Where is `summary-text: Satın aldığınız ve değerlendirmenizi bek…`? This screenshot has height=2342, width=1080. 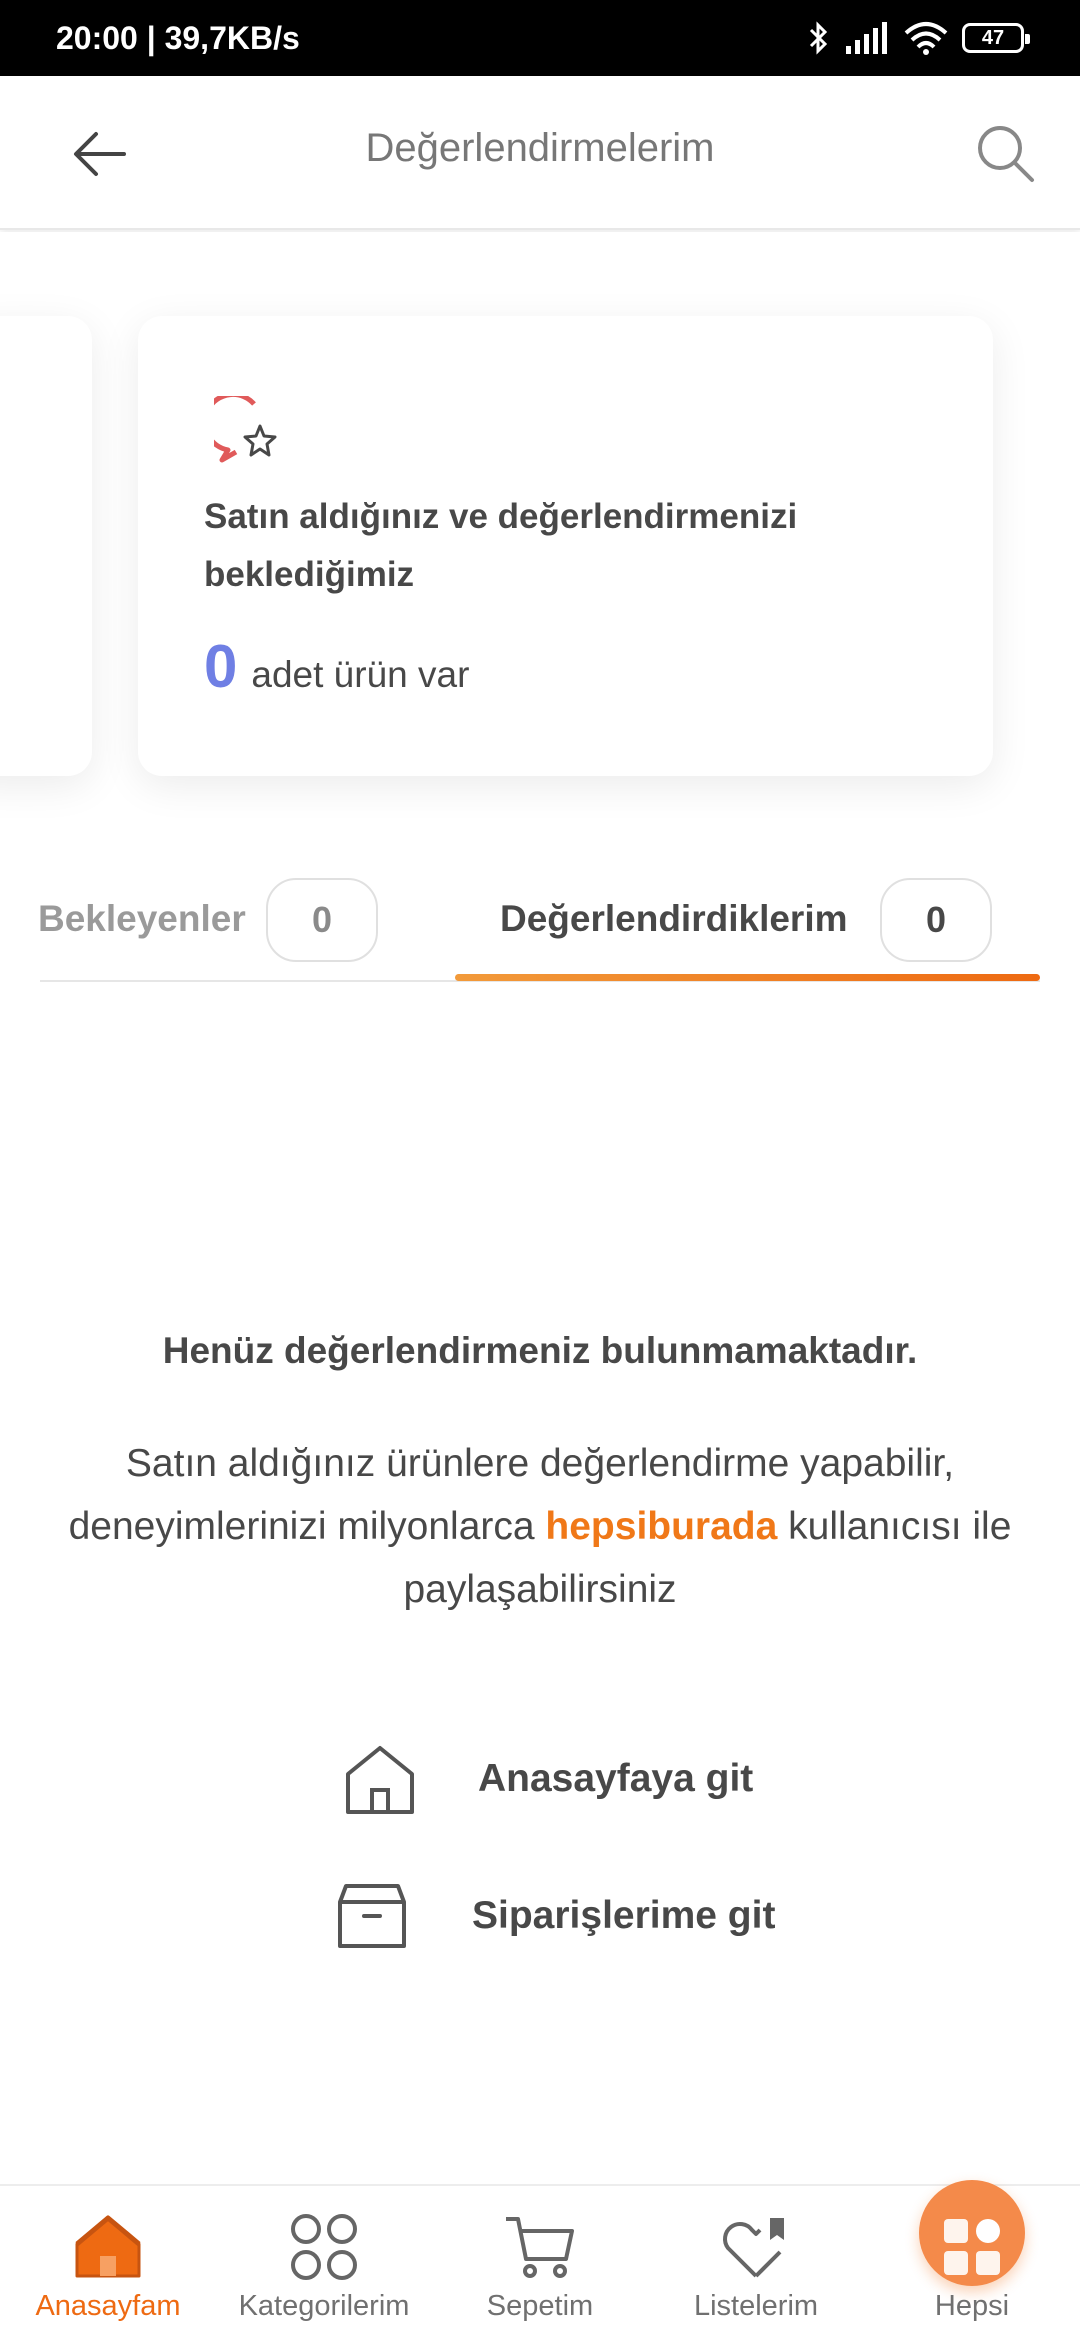
summary-text: Satın aldığınız ve değerlendirmenizi bek… is located at coordinates (501, 545).